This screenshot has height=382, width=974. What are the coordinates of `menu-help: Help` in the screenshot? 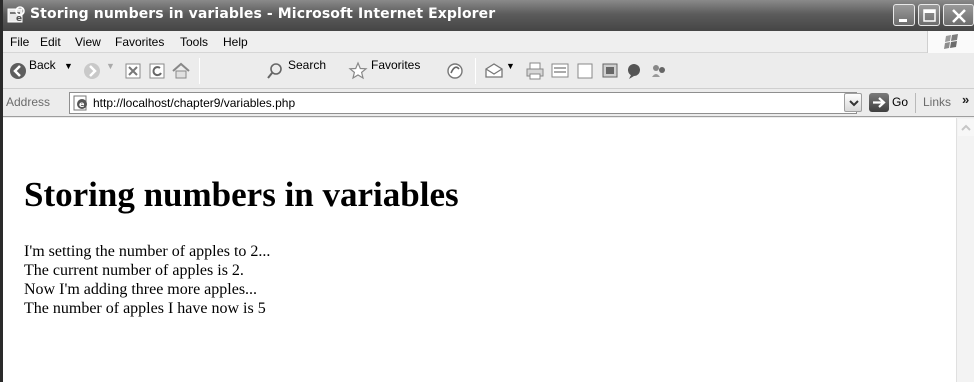 It's located at (235, 42).